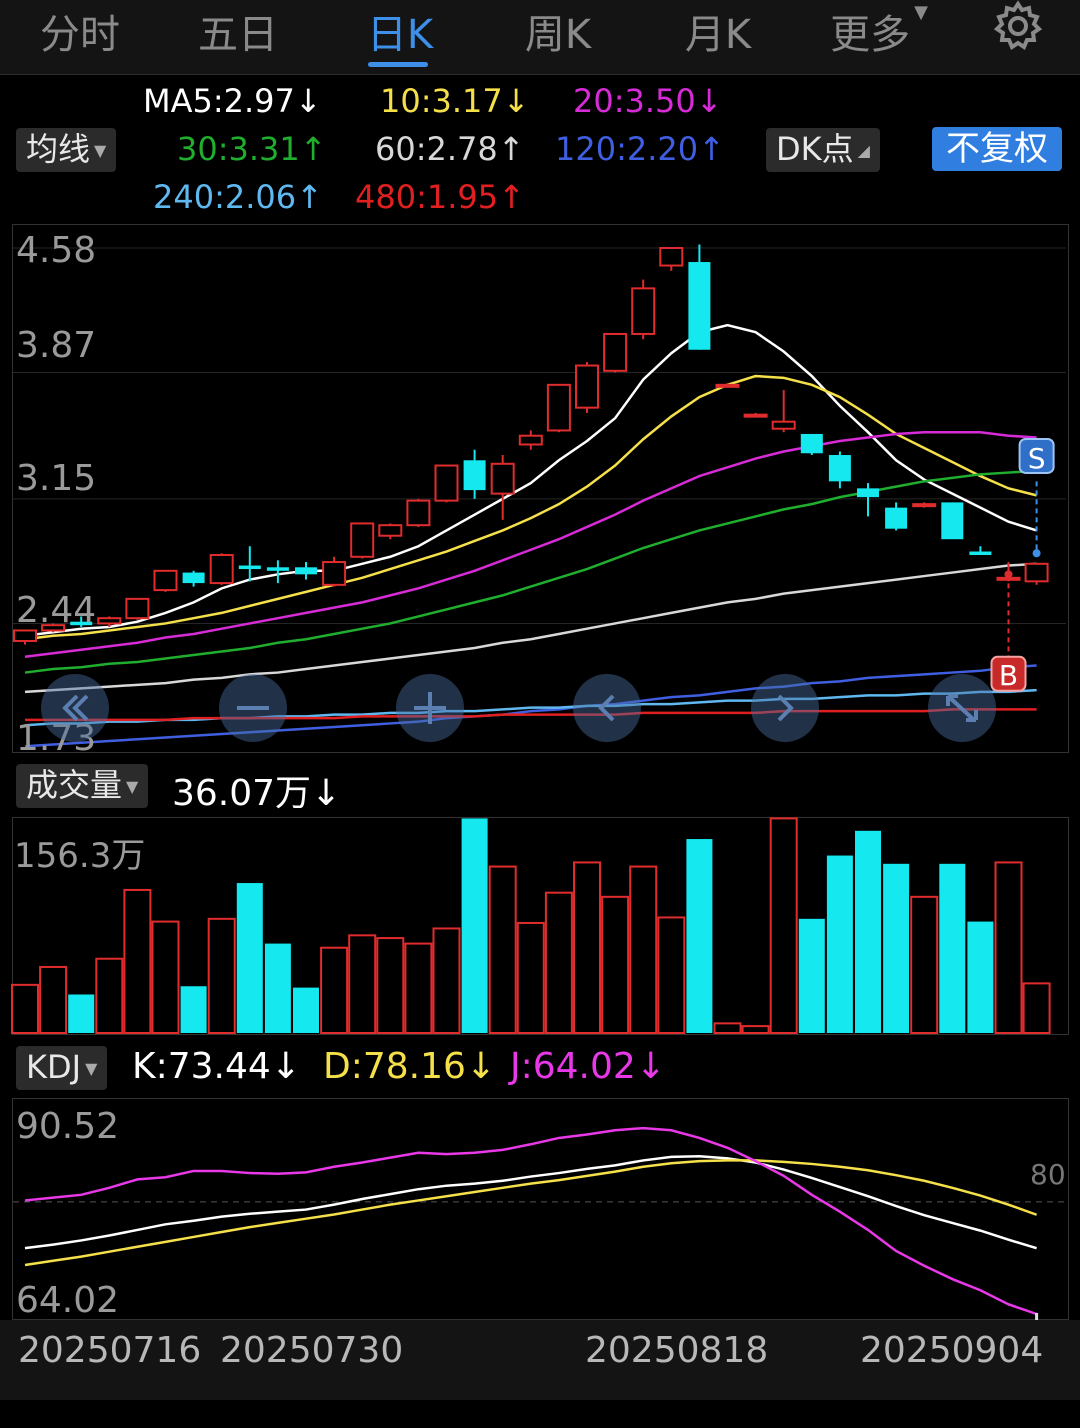 The height and width of the screenshot is (1428, 1080). What do you see at coordinates (110, 1350) in the screenshot?
I see `date-label: 20250716` at bounding box center [110, 1350].